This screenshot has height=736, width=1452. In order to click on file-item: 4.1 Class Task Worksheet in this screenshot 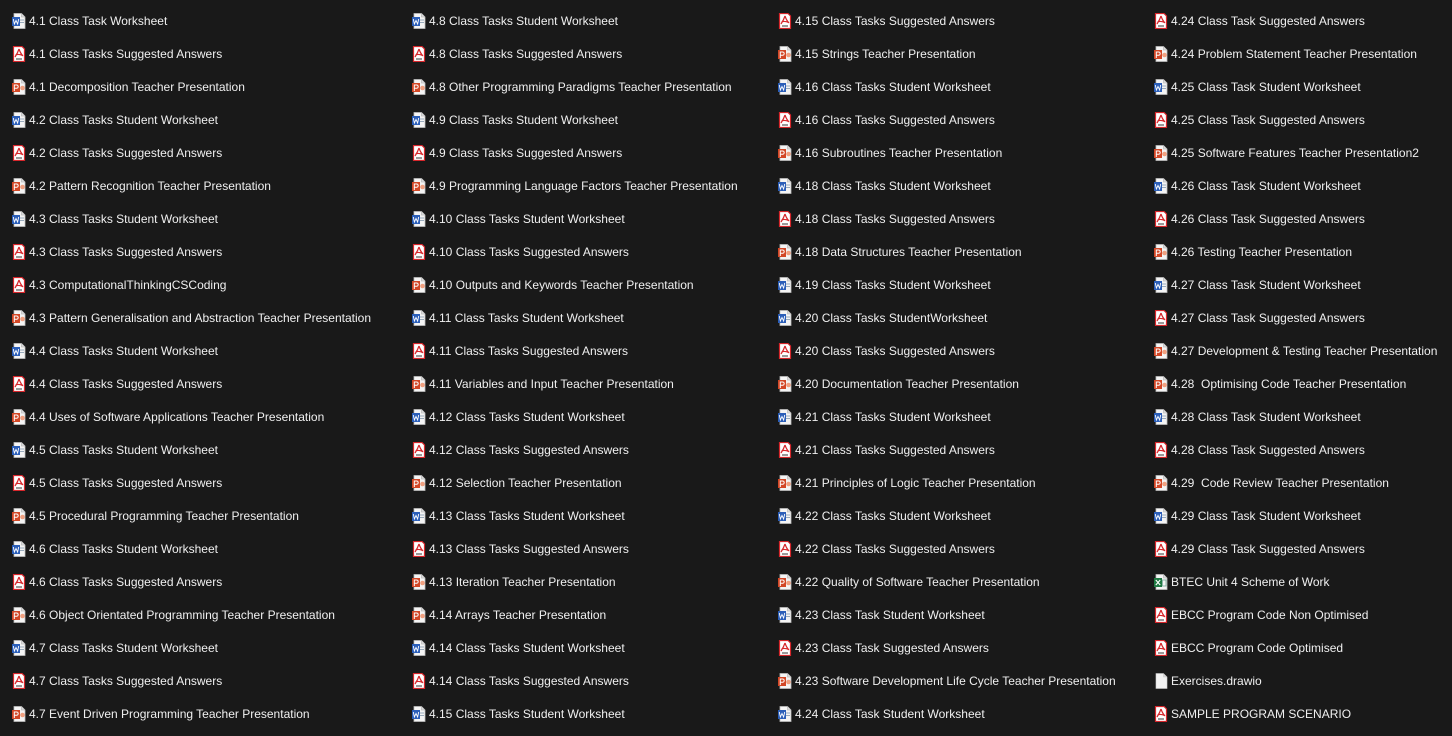, I will do `click(191, 20)`.